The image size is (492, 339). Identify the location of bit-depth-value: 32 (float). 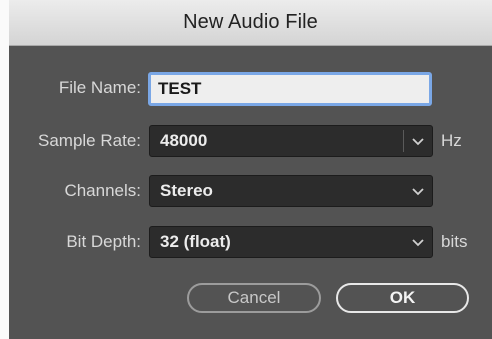
(195, 241).